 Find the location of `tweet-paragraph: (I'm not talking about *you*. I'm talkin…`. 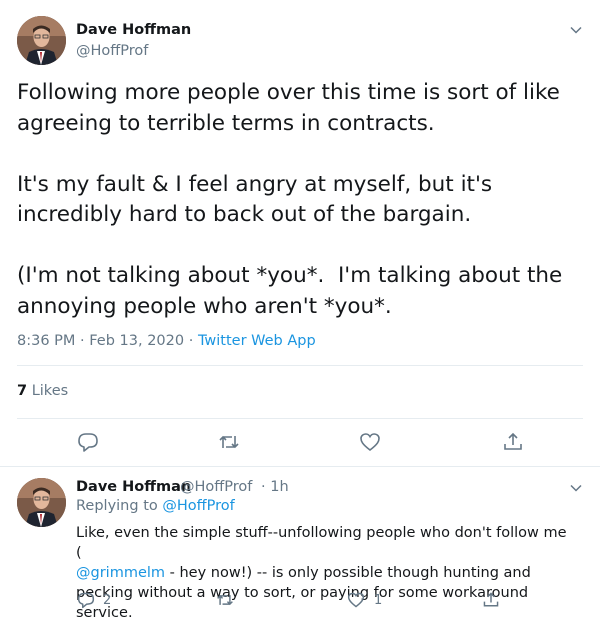

tweet-paragraph: (I'm not talking about *you*. I'm talkin… is located at coordinates (293, 291).